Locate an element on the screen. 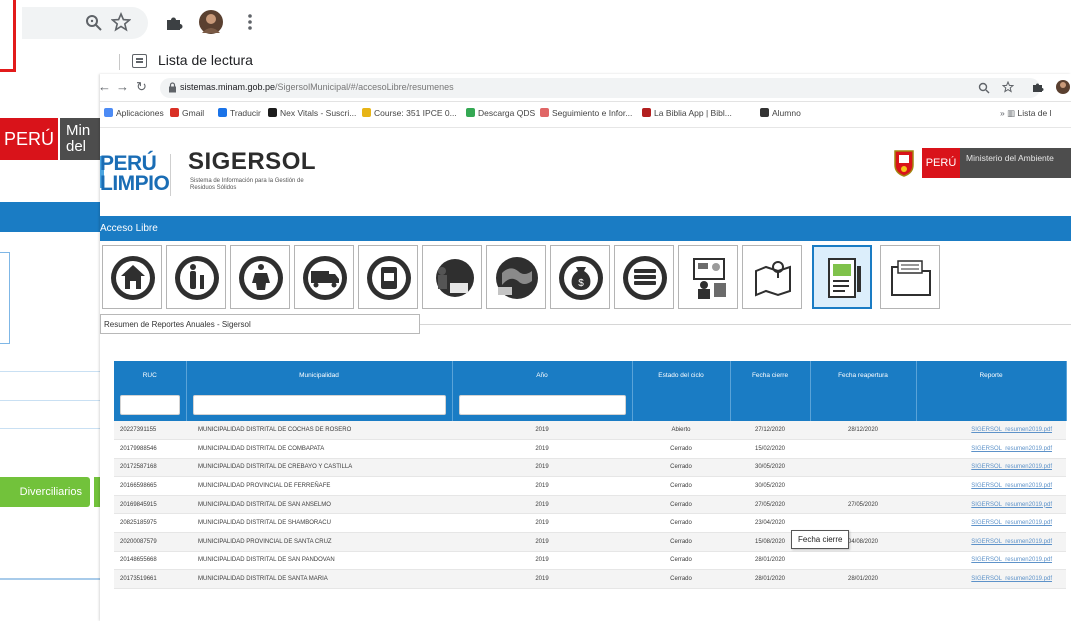 This screenshot has width=1071, height=621. bookmark-item: Alumno is located at coordinates (780, 113).